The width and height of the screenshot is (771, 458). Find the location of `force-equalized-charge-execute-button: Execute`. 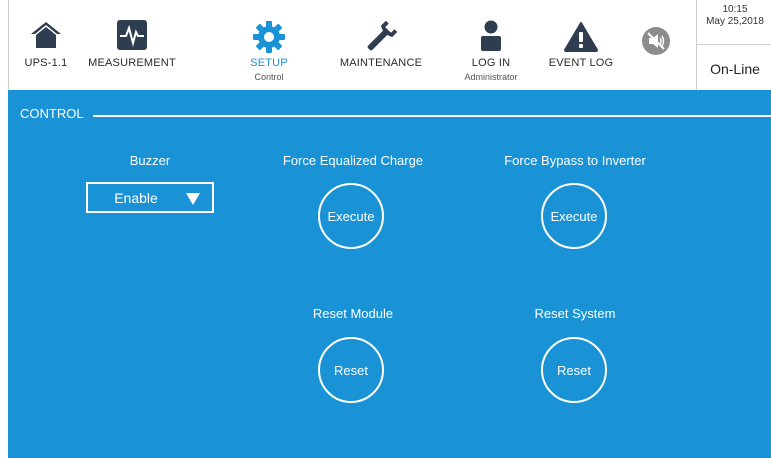

force-equalized-charge-execute-button: Execute is located at coordinates (351, 216).